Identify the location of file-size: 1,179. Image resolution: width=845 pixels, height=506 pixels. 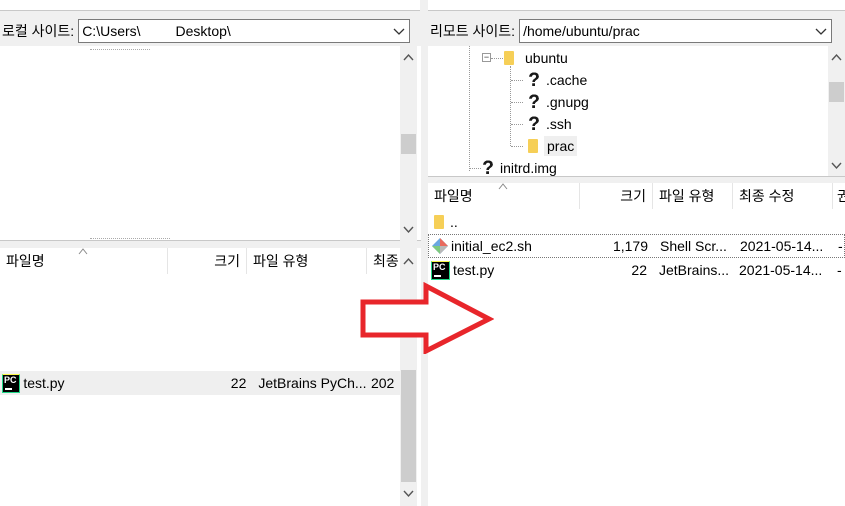
(630, 246).